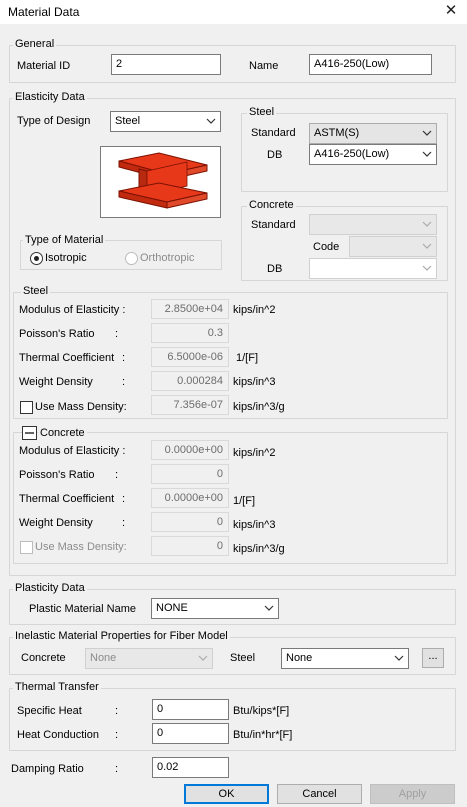 The image size is (467, 807). I want to click on heat-conduction-unit: Btu/in*hr*[F], so click(263, 735).